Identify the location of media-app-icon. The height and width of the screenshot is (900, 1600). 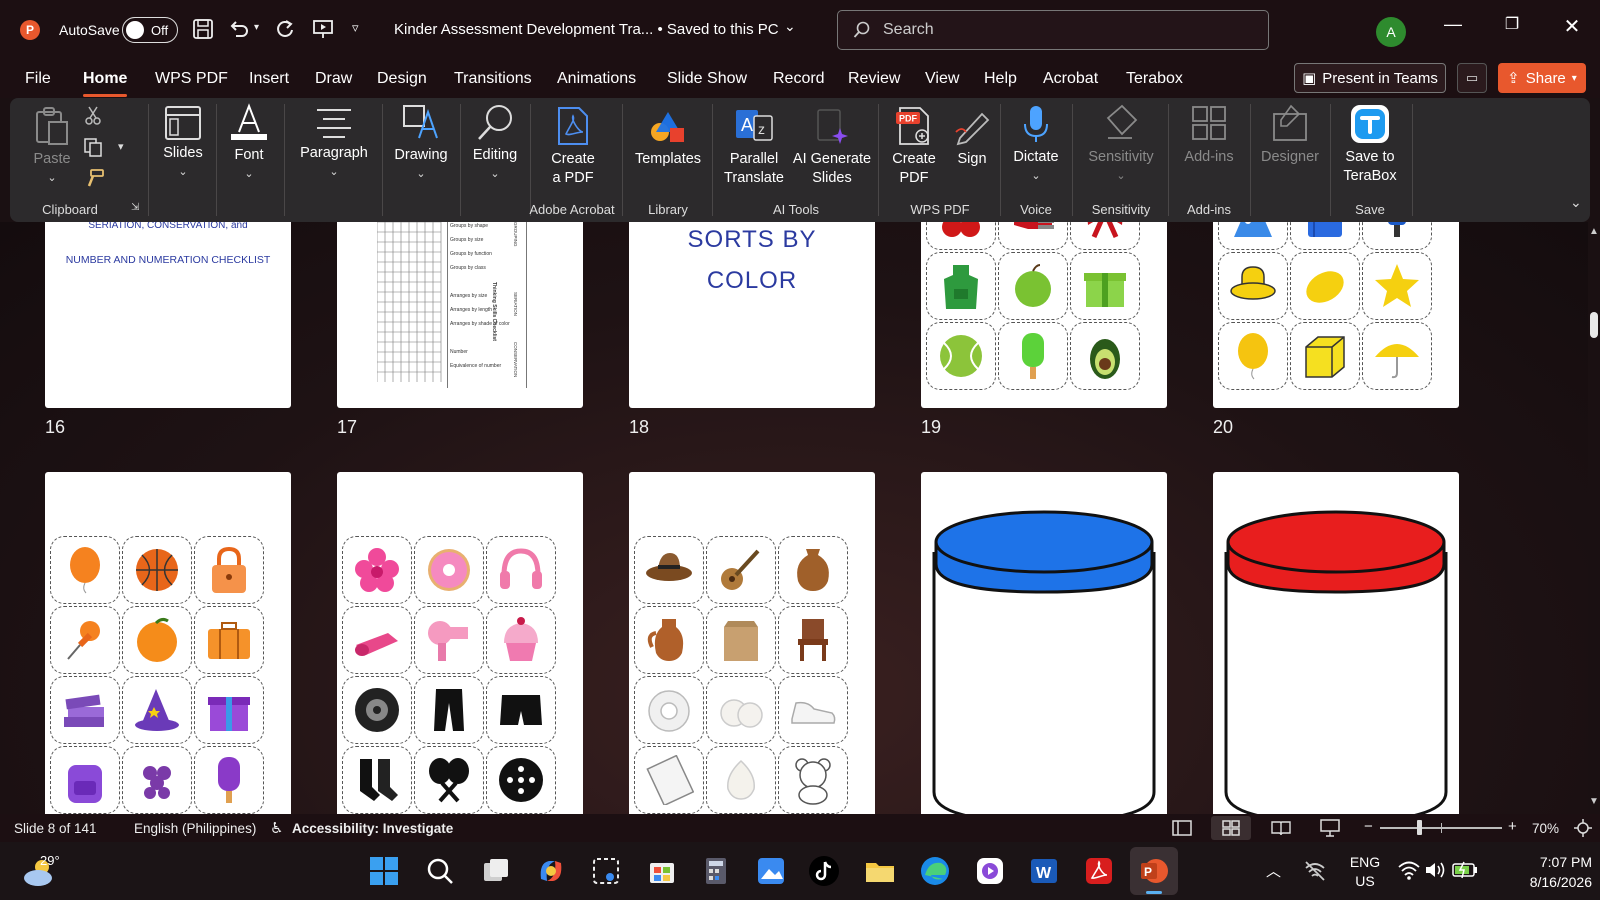
(990, 871).